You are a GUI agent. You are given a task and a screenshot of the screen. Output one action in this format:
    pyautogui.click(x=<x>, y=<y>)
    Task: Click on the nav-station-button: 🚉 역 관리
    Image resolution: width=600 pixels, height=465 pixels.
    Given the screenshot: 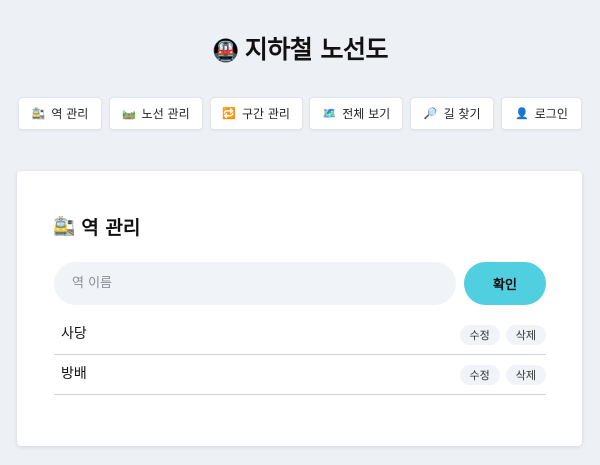 What is the action you would take?
    pyautogui.click(x=60, y=113)
    